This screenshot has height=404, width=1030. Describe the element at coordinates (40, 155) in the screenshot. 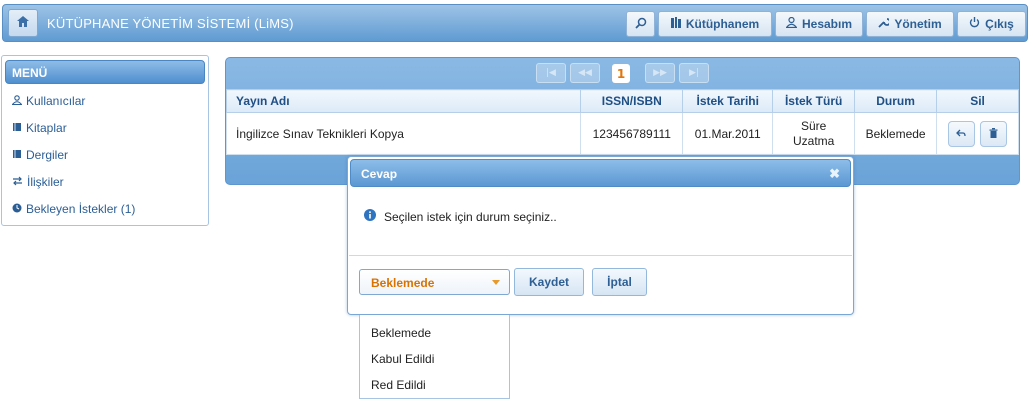

I see `sidebar-item-dergiler: Dergiler` at that location.